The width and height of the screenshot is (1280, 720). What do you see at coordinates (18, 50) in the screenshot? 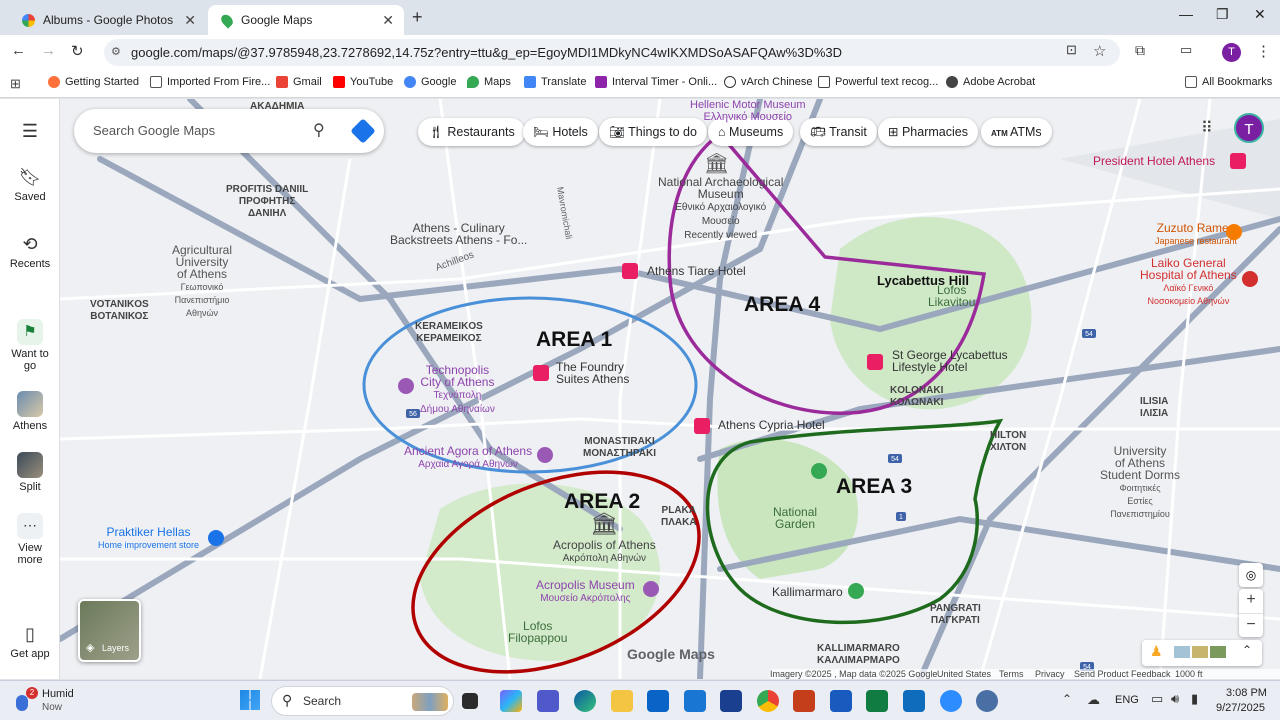
I see `back-icon: ←` at bounding box center [18, 50].